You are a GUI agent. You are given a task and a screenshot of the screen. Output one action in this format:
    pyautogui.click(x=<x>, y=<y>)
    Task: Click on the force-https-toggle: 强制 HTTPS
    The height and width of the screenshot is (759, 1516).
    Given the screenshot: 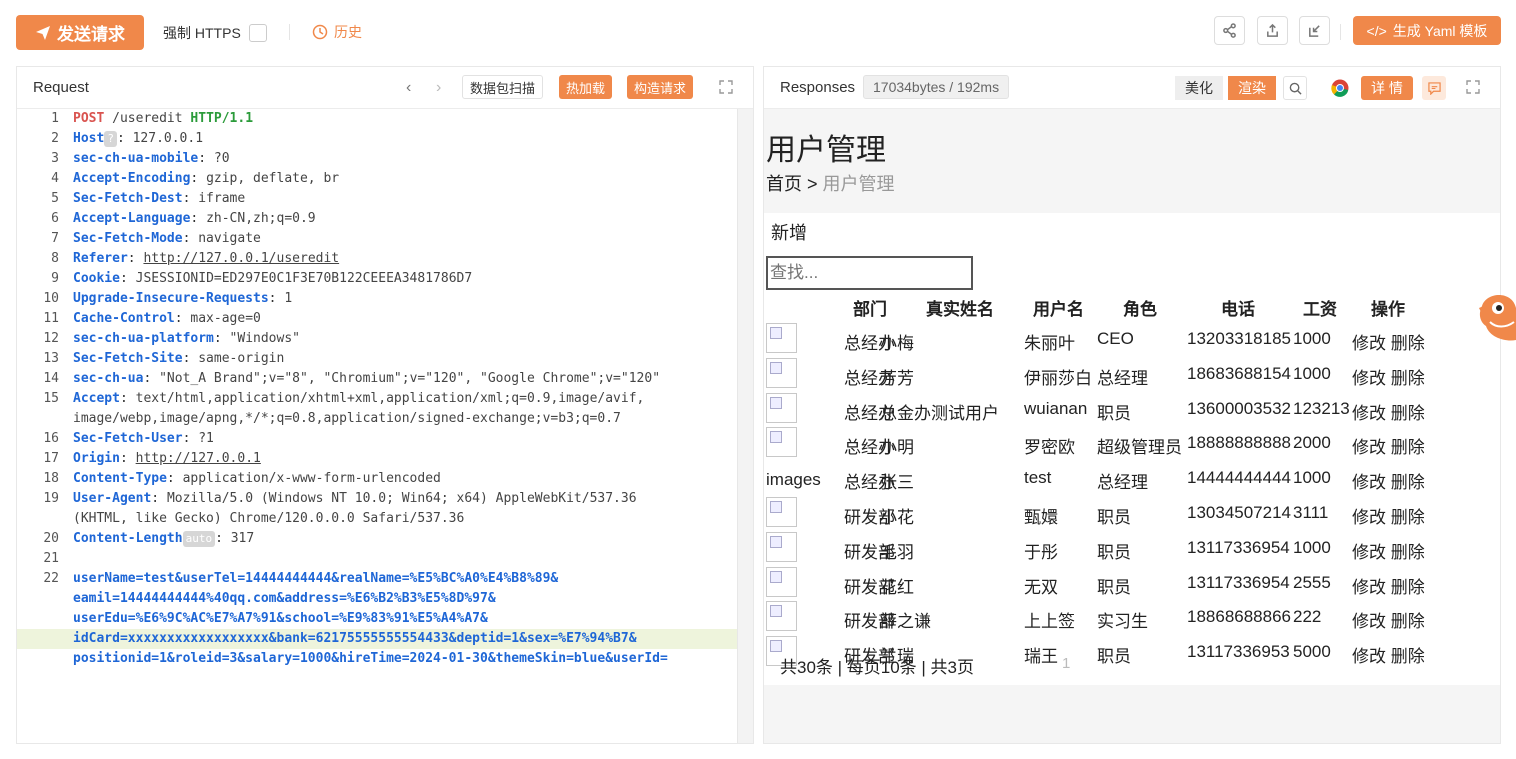 What is the action you would take?
    pyautogui.click(x=215, y=33)
    